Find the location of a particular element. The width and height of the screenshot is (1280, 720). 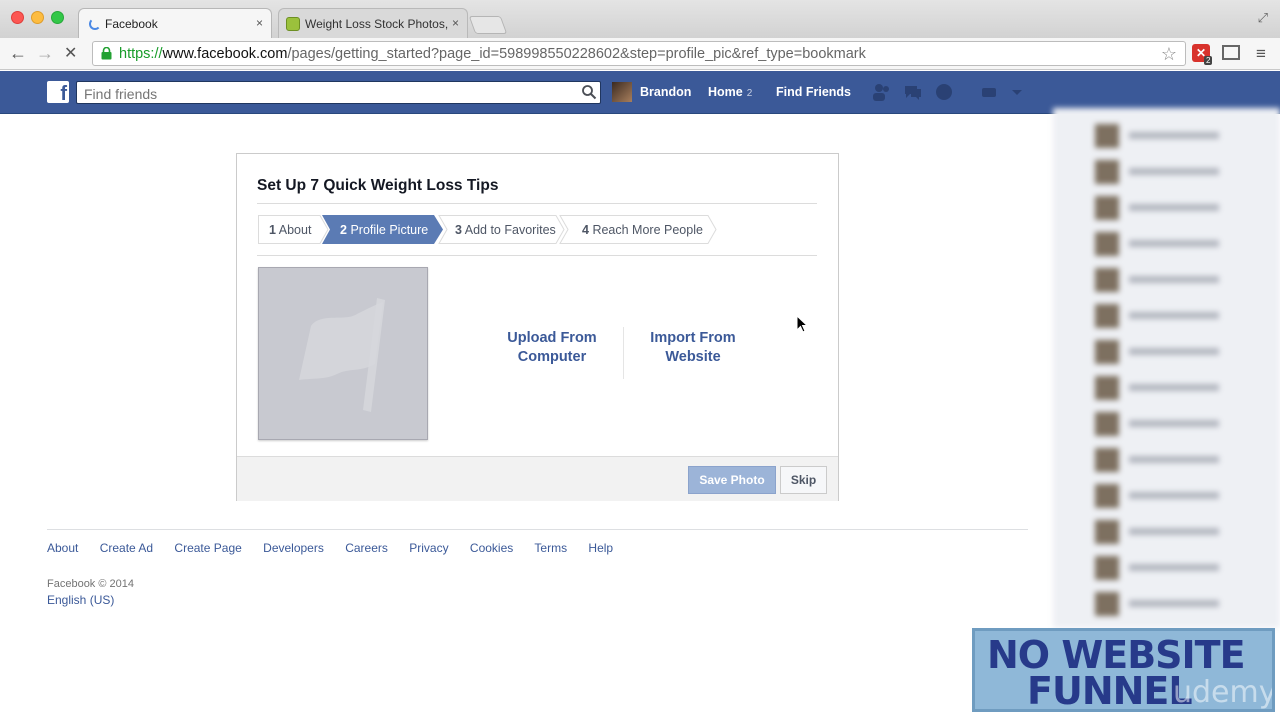

watermark-line-2: FUNNEL is located at coordinates (1110, 690).